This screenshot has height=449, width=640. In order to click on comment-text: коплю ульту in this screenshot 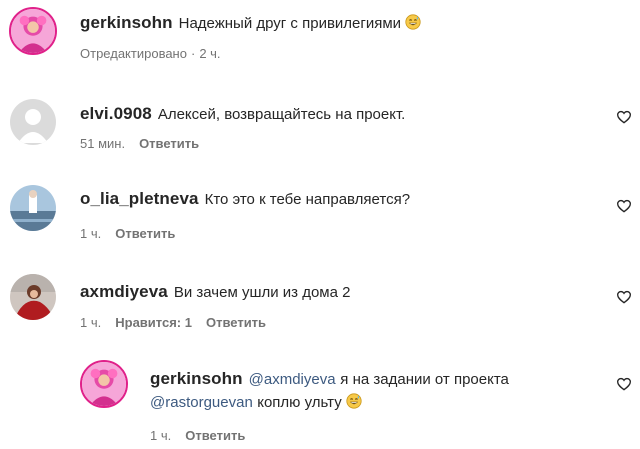, I will do `click(299, 402)`.